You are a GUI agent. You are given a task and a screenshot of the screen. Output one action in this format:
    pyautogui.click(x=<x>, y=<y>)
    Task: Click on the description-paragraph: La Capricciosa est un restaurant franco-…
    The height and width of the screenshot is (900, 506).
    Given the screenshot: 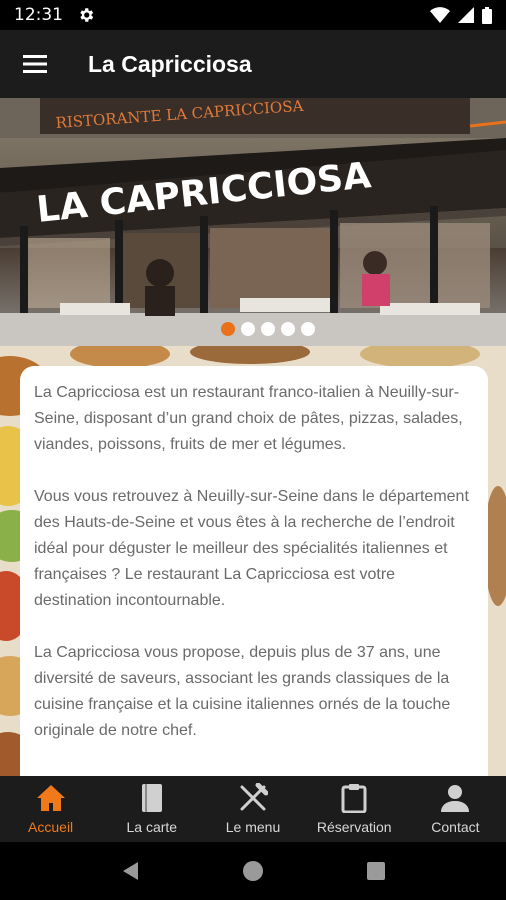 What is the action you would take?
    pyautogui.click(x=248, y=418)
    